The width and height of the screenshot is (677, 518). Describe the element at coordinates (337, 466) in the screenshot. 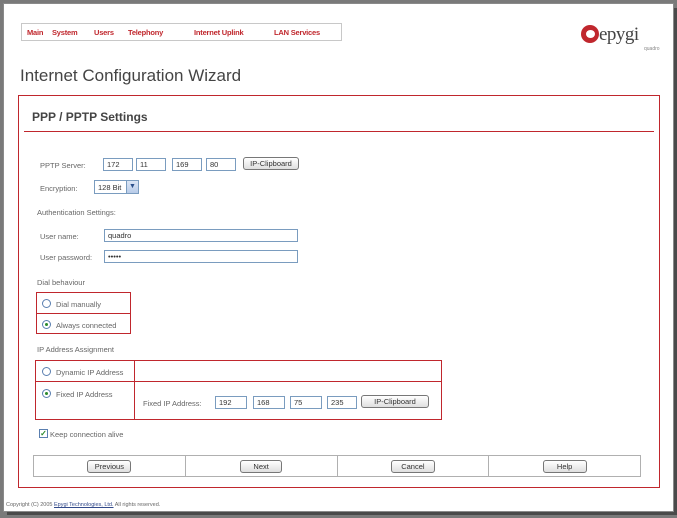

I see `wizard-footer: Previous Next Cancel Help` at that location.